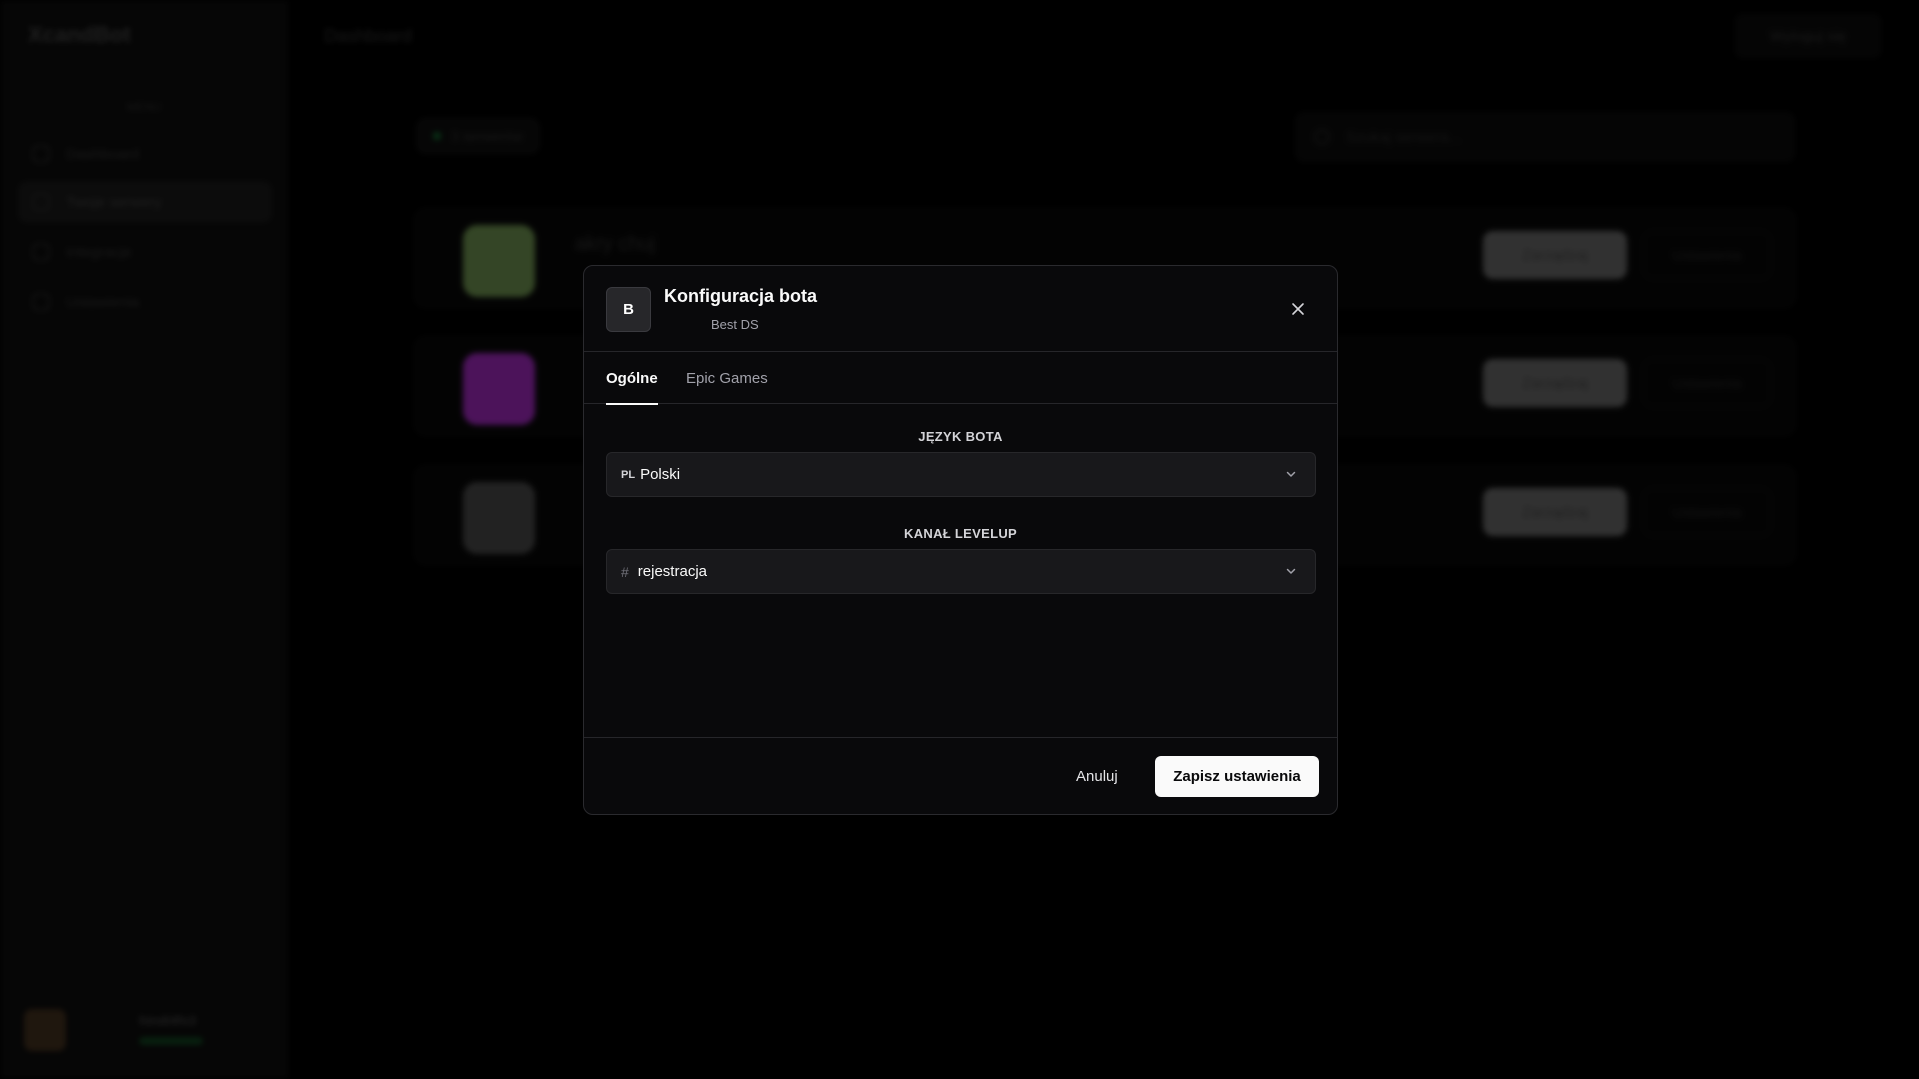 The width and height of the screenshot is (1919, 1079). I want to click on cancel-button: Anuluj, so click(1097, 776).